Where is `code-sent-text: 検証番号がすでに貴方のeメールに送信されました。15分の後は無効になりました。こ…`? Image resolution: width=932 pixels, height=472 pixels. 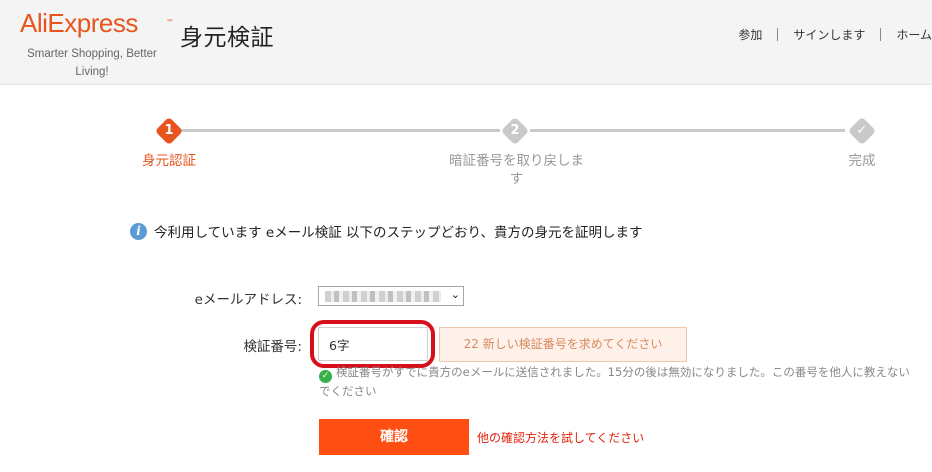 code-sent-text: 検証番号がすでに貴方のeメールに送信されました。15分の後は無効になりました。こ… is located at coordinates (614, 381).